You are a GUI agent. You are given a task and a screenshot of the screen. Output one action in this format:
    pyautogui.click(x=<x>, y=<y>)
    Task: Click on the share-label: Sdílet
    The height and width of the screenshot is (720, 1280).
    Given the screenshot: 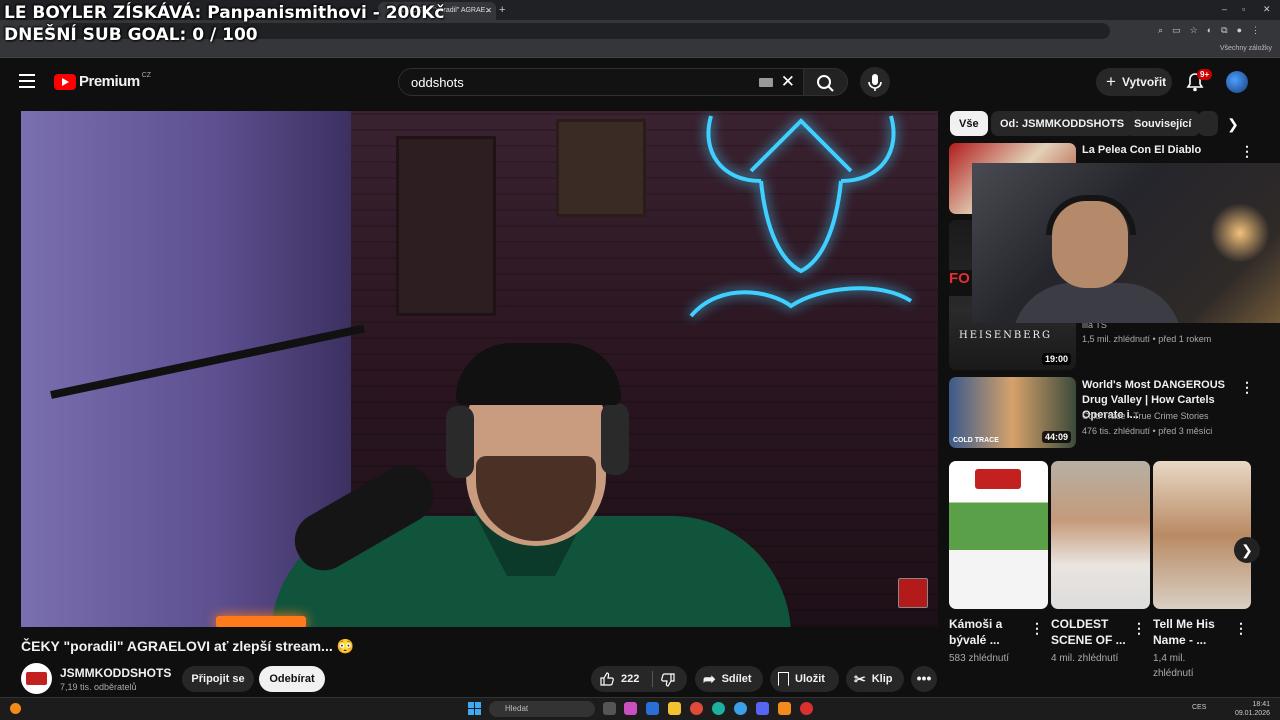 What is the action you would take?
    pyautogui.click(x=736, y=679)
    